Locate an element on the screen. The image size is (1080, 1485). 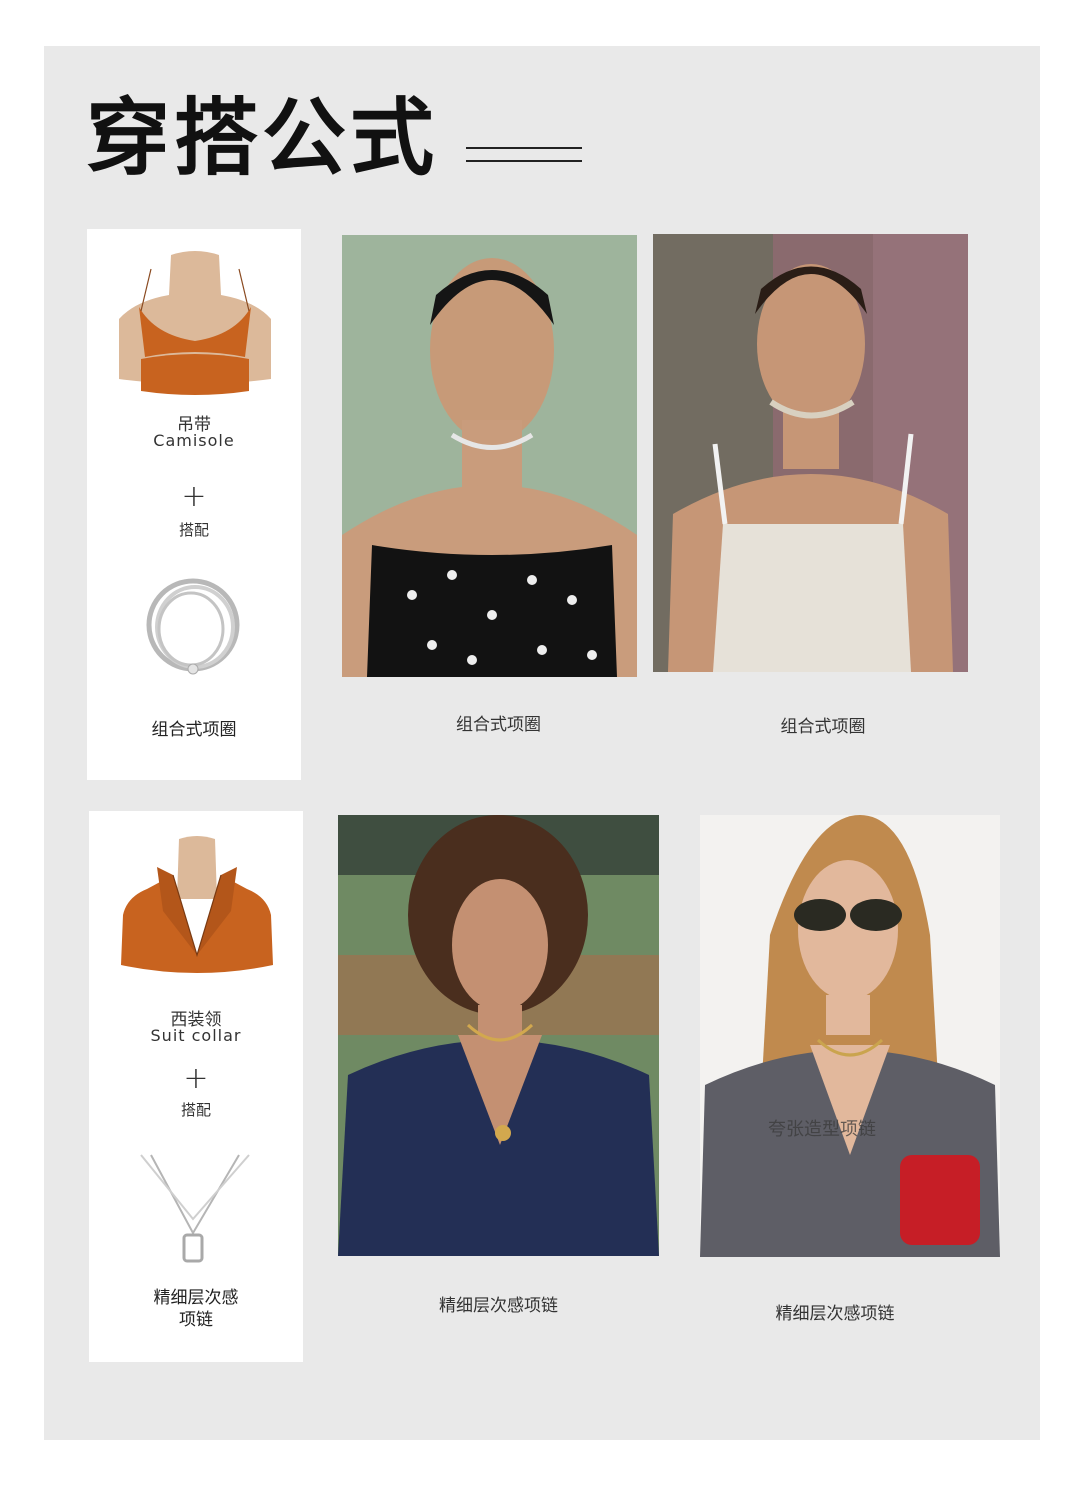
accessory-name: 组合式项圈 is located at coordinates (194, 730).